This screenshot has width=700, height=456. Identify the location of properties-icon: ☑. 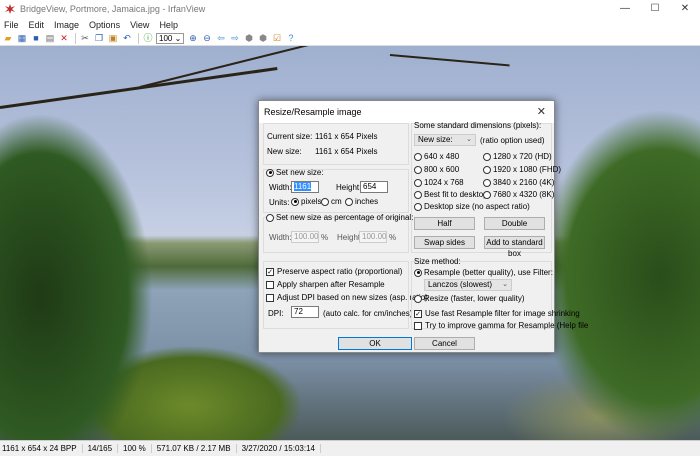
(277, 38).